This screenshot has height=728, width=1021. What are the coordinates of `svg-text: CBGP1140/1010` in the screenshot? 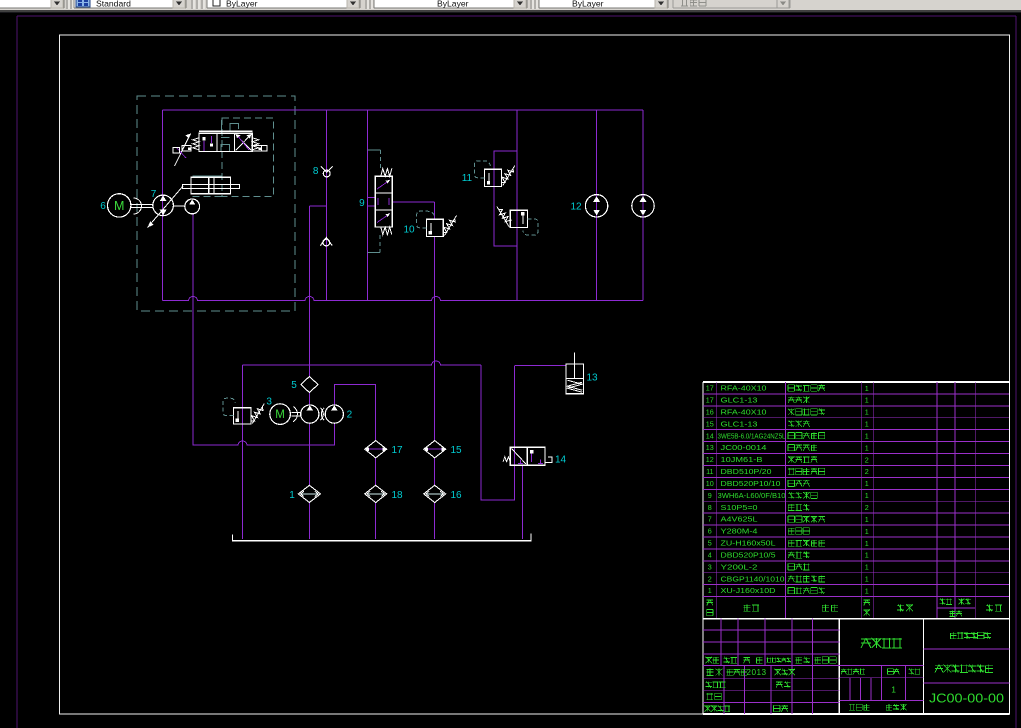 It's located at (753, 579).